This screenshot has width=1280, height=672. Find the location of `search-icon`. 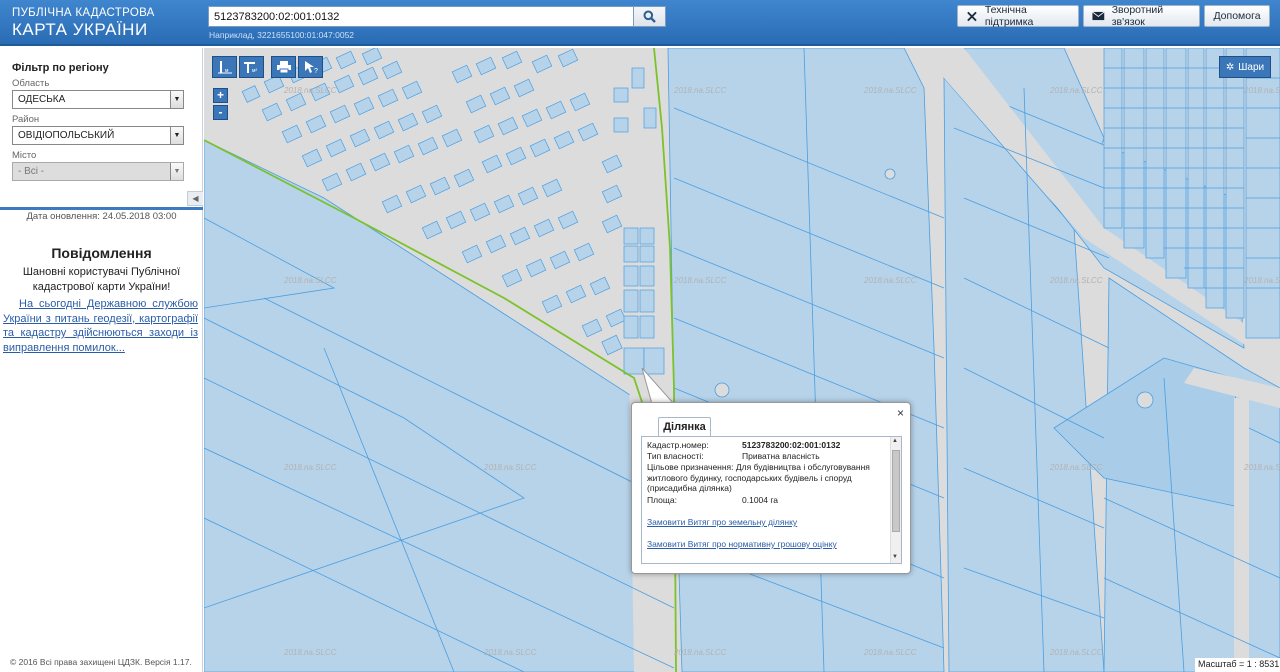

search-icon is located at coordinates (649, 16).